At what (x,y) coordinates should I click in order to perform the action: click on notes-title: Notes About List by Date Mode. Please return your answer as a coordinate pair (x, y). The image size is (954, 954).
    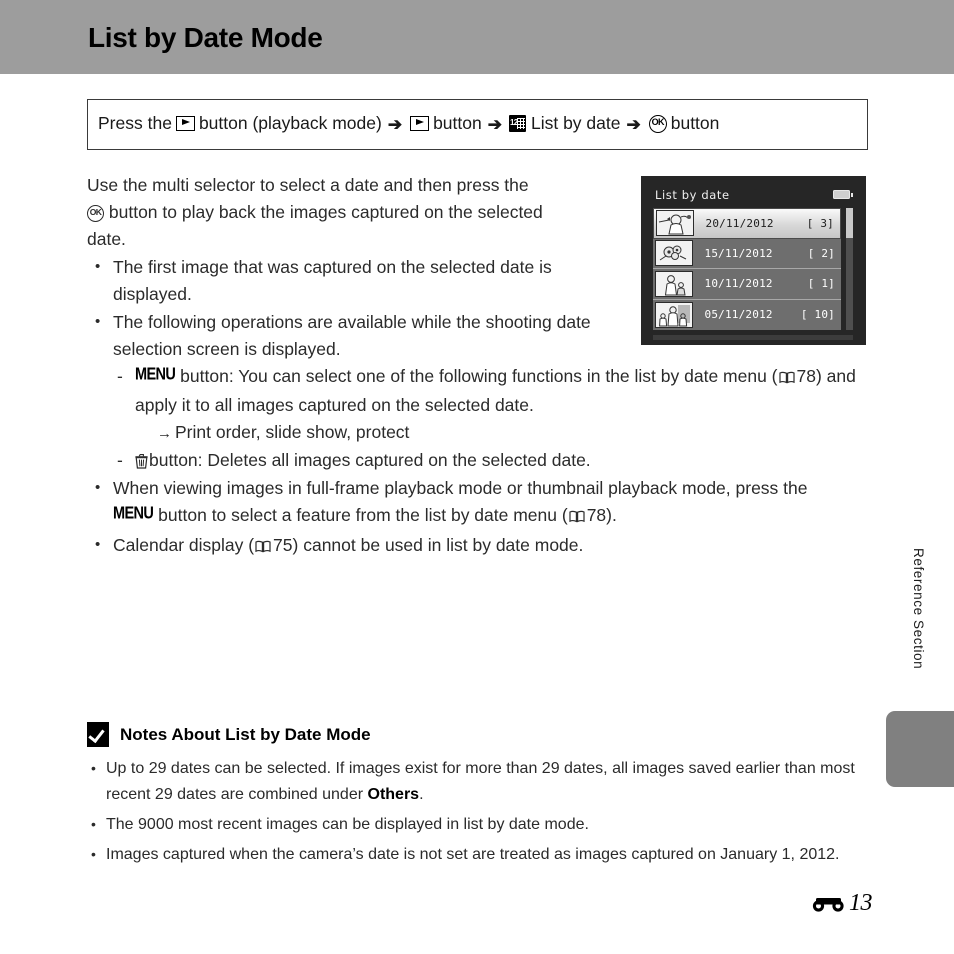
    Looking at the image, I should click on (245, 734).